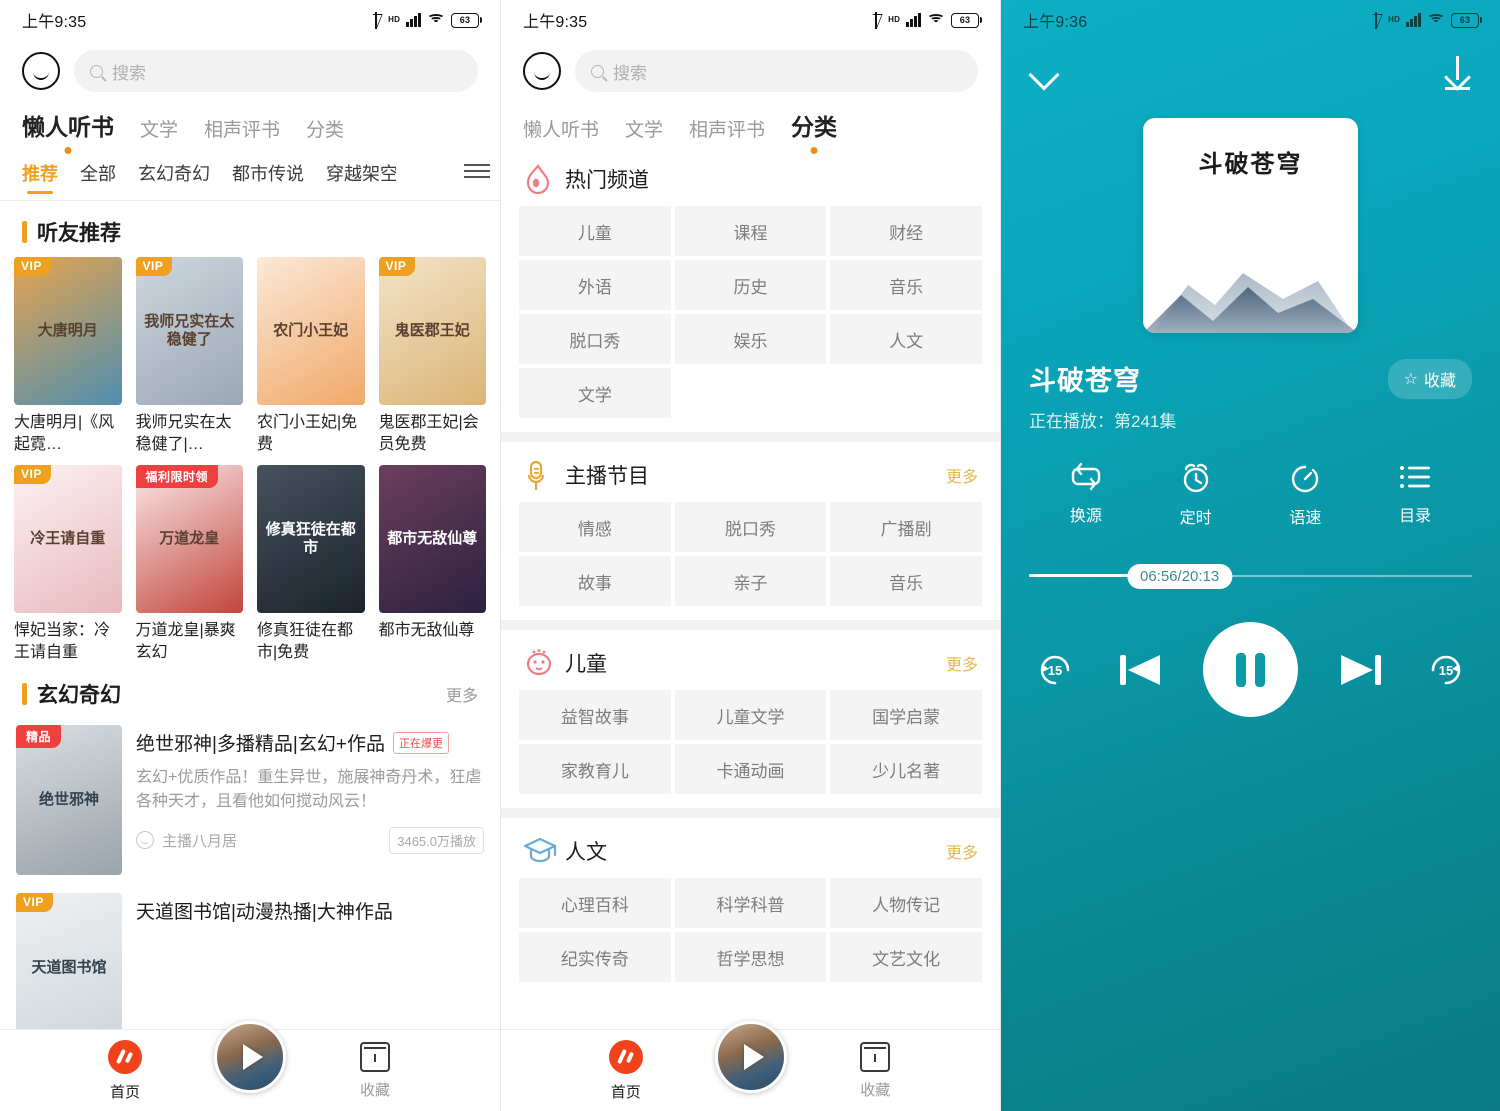  I want to click on category-chip: 家教育儿, so click(595, 769).